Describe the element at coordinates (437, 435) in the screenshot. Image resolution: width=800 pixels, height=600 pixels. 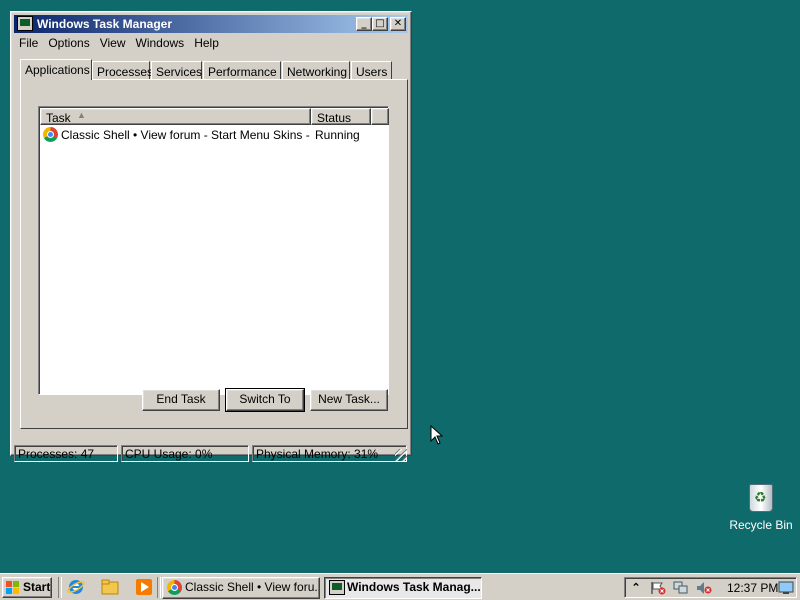
I see `mouse-cursor-icon` at that location.